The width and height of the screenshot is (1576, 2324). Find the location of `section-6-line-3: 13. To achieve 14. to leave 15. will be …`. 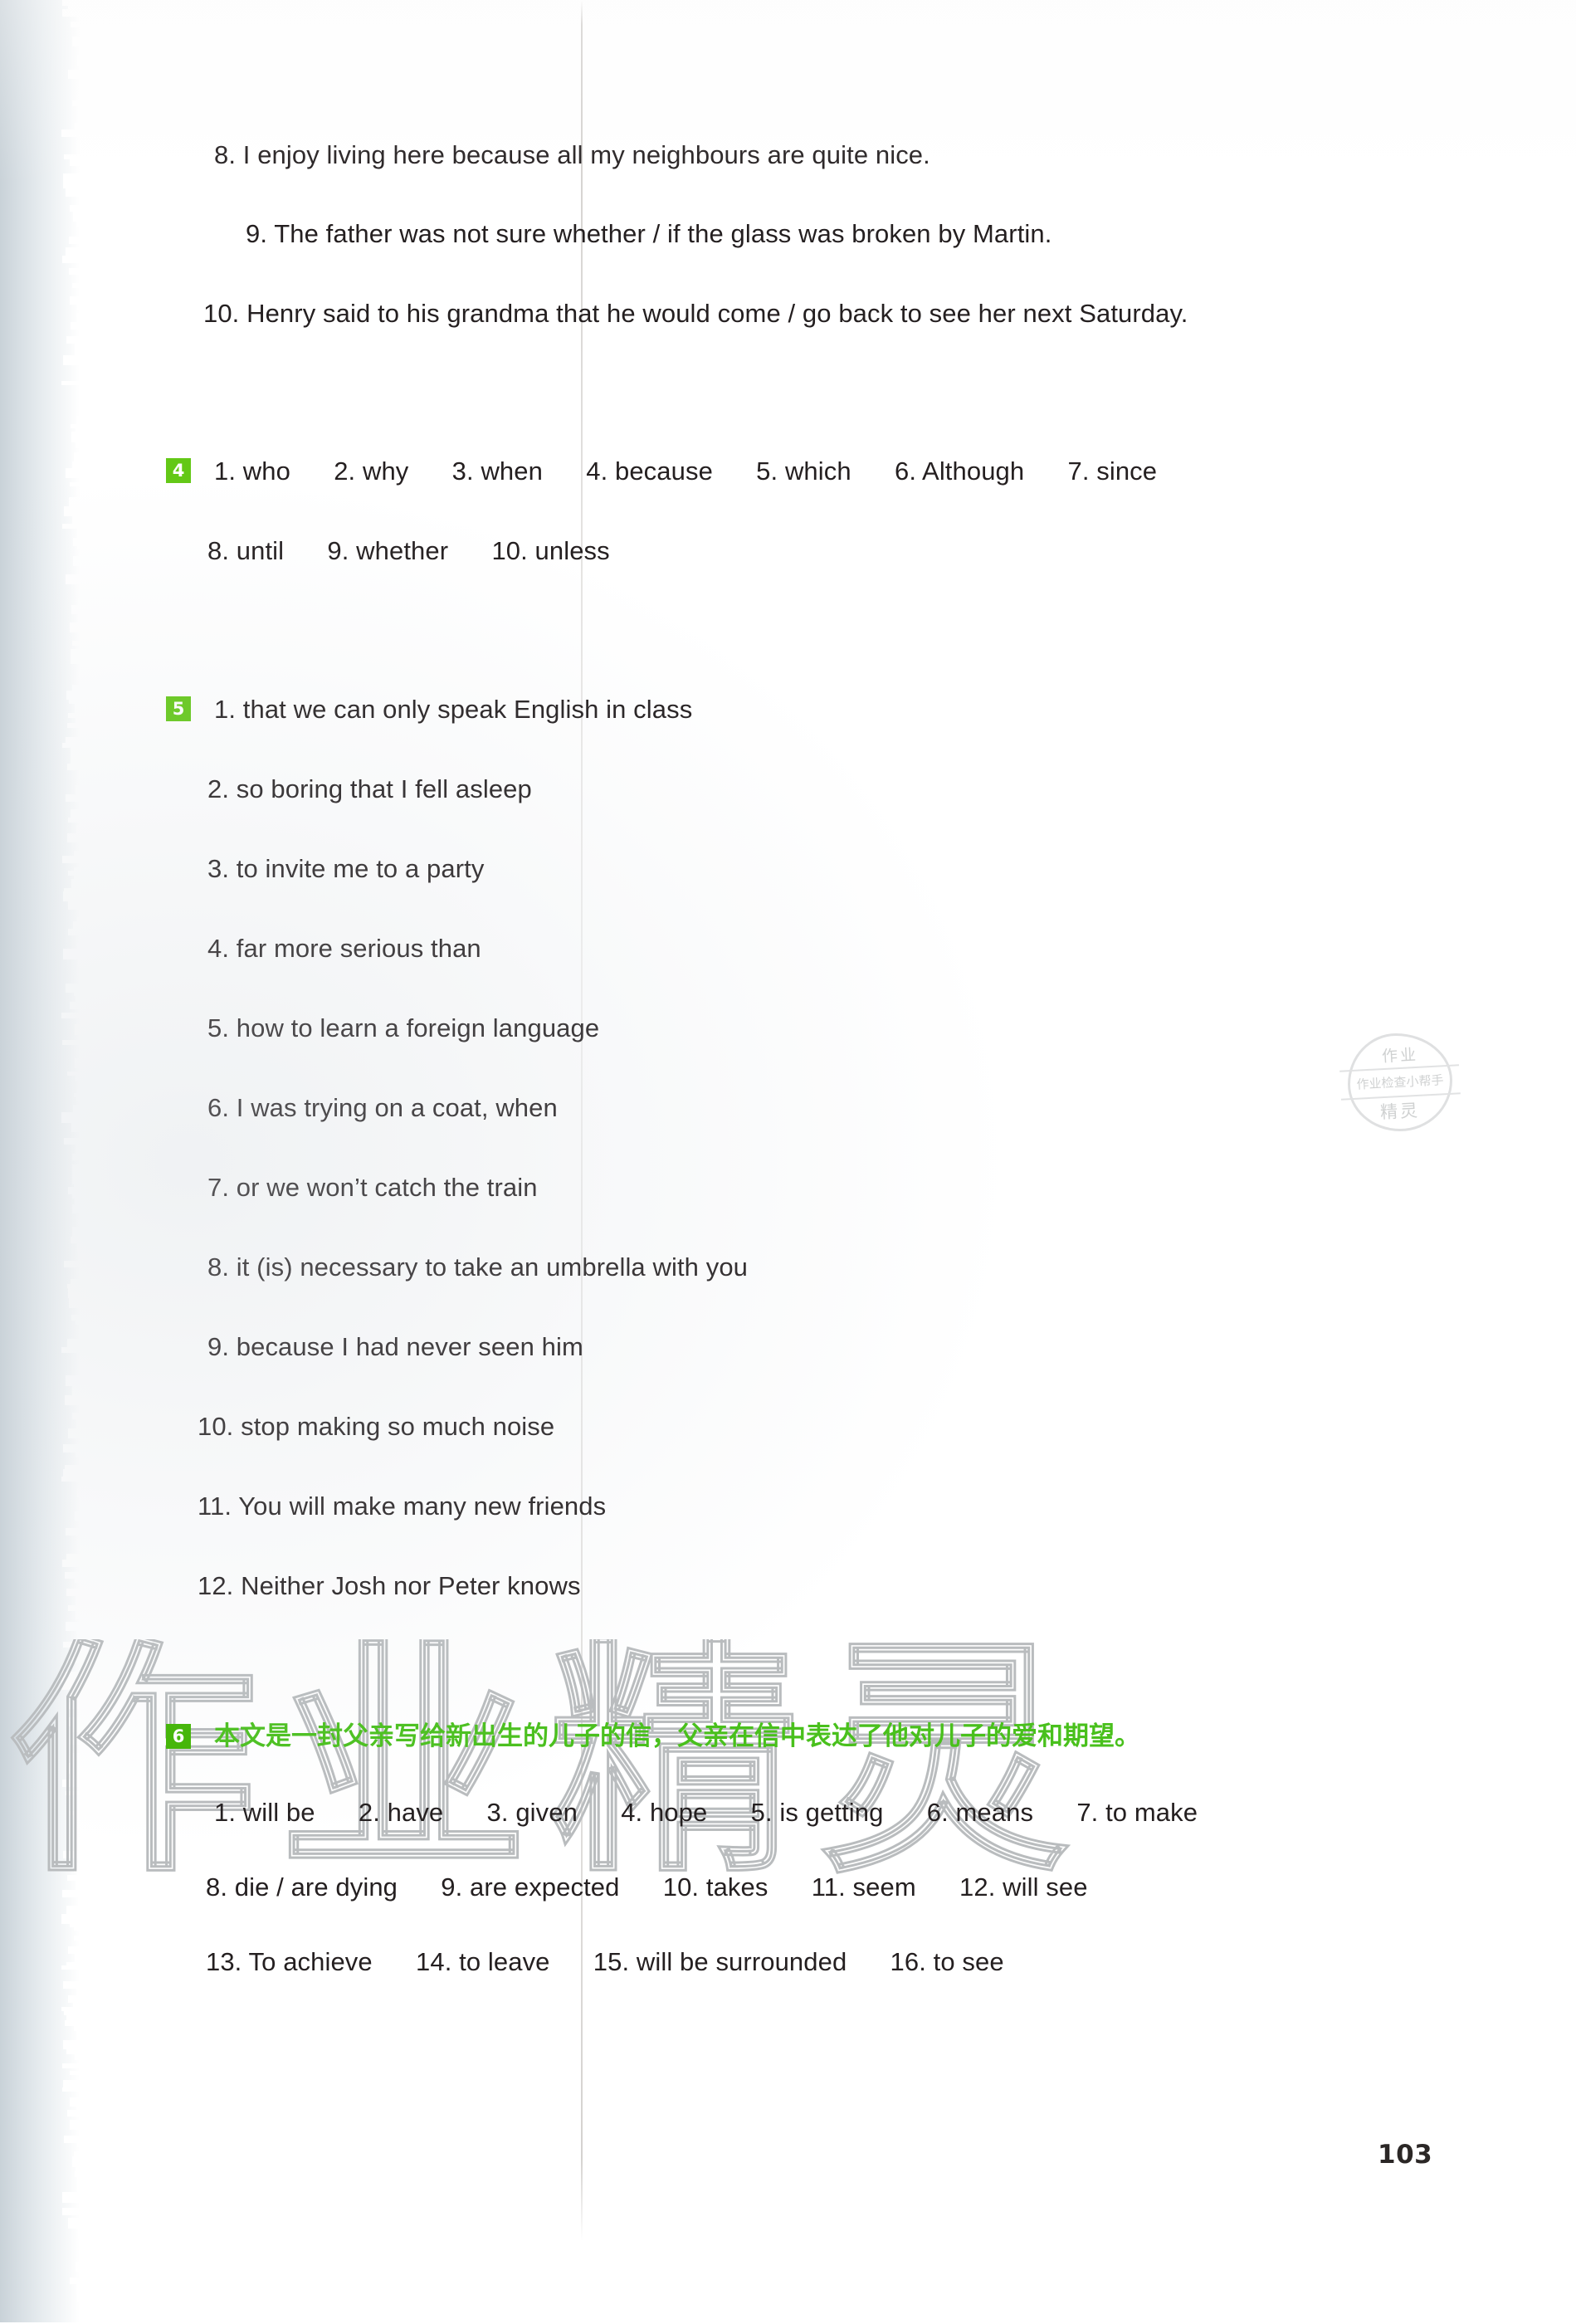

section-6-line-3: 13. To achieve 14. to leave 15. will be … is located at coordinates (605, 1961).